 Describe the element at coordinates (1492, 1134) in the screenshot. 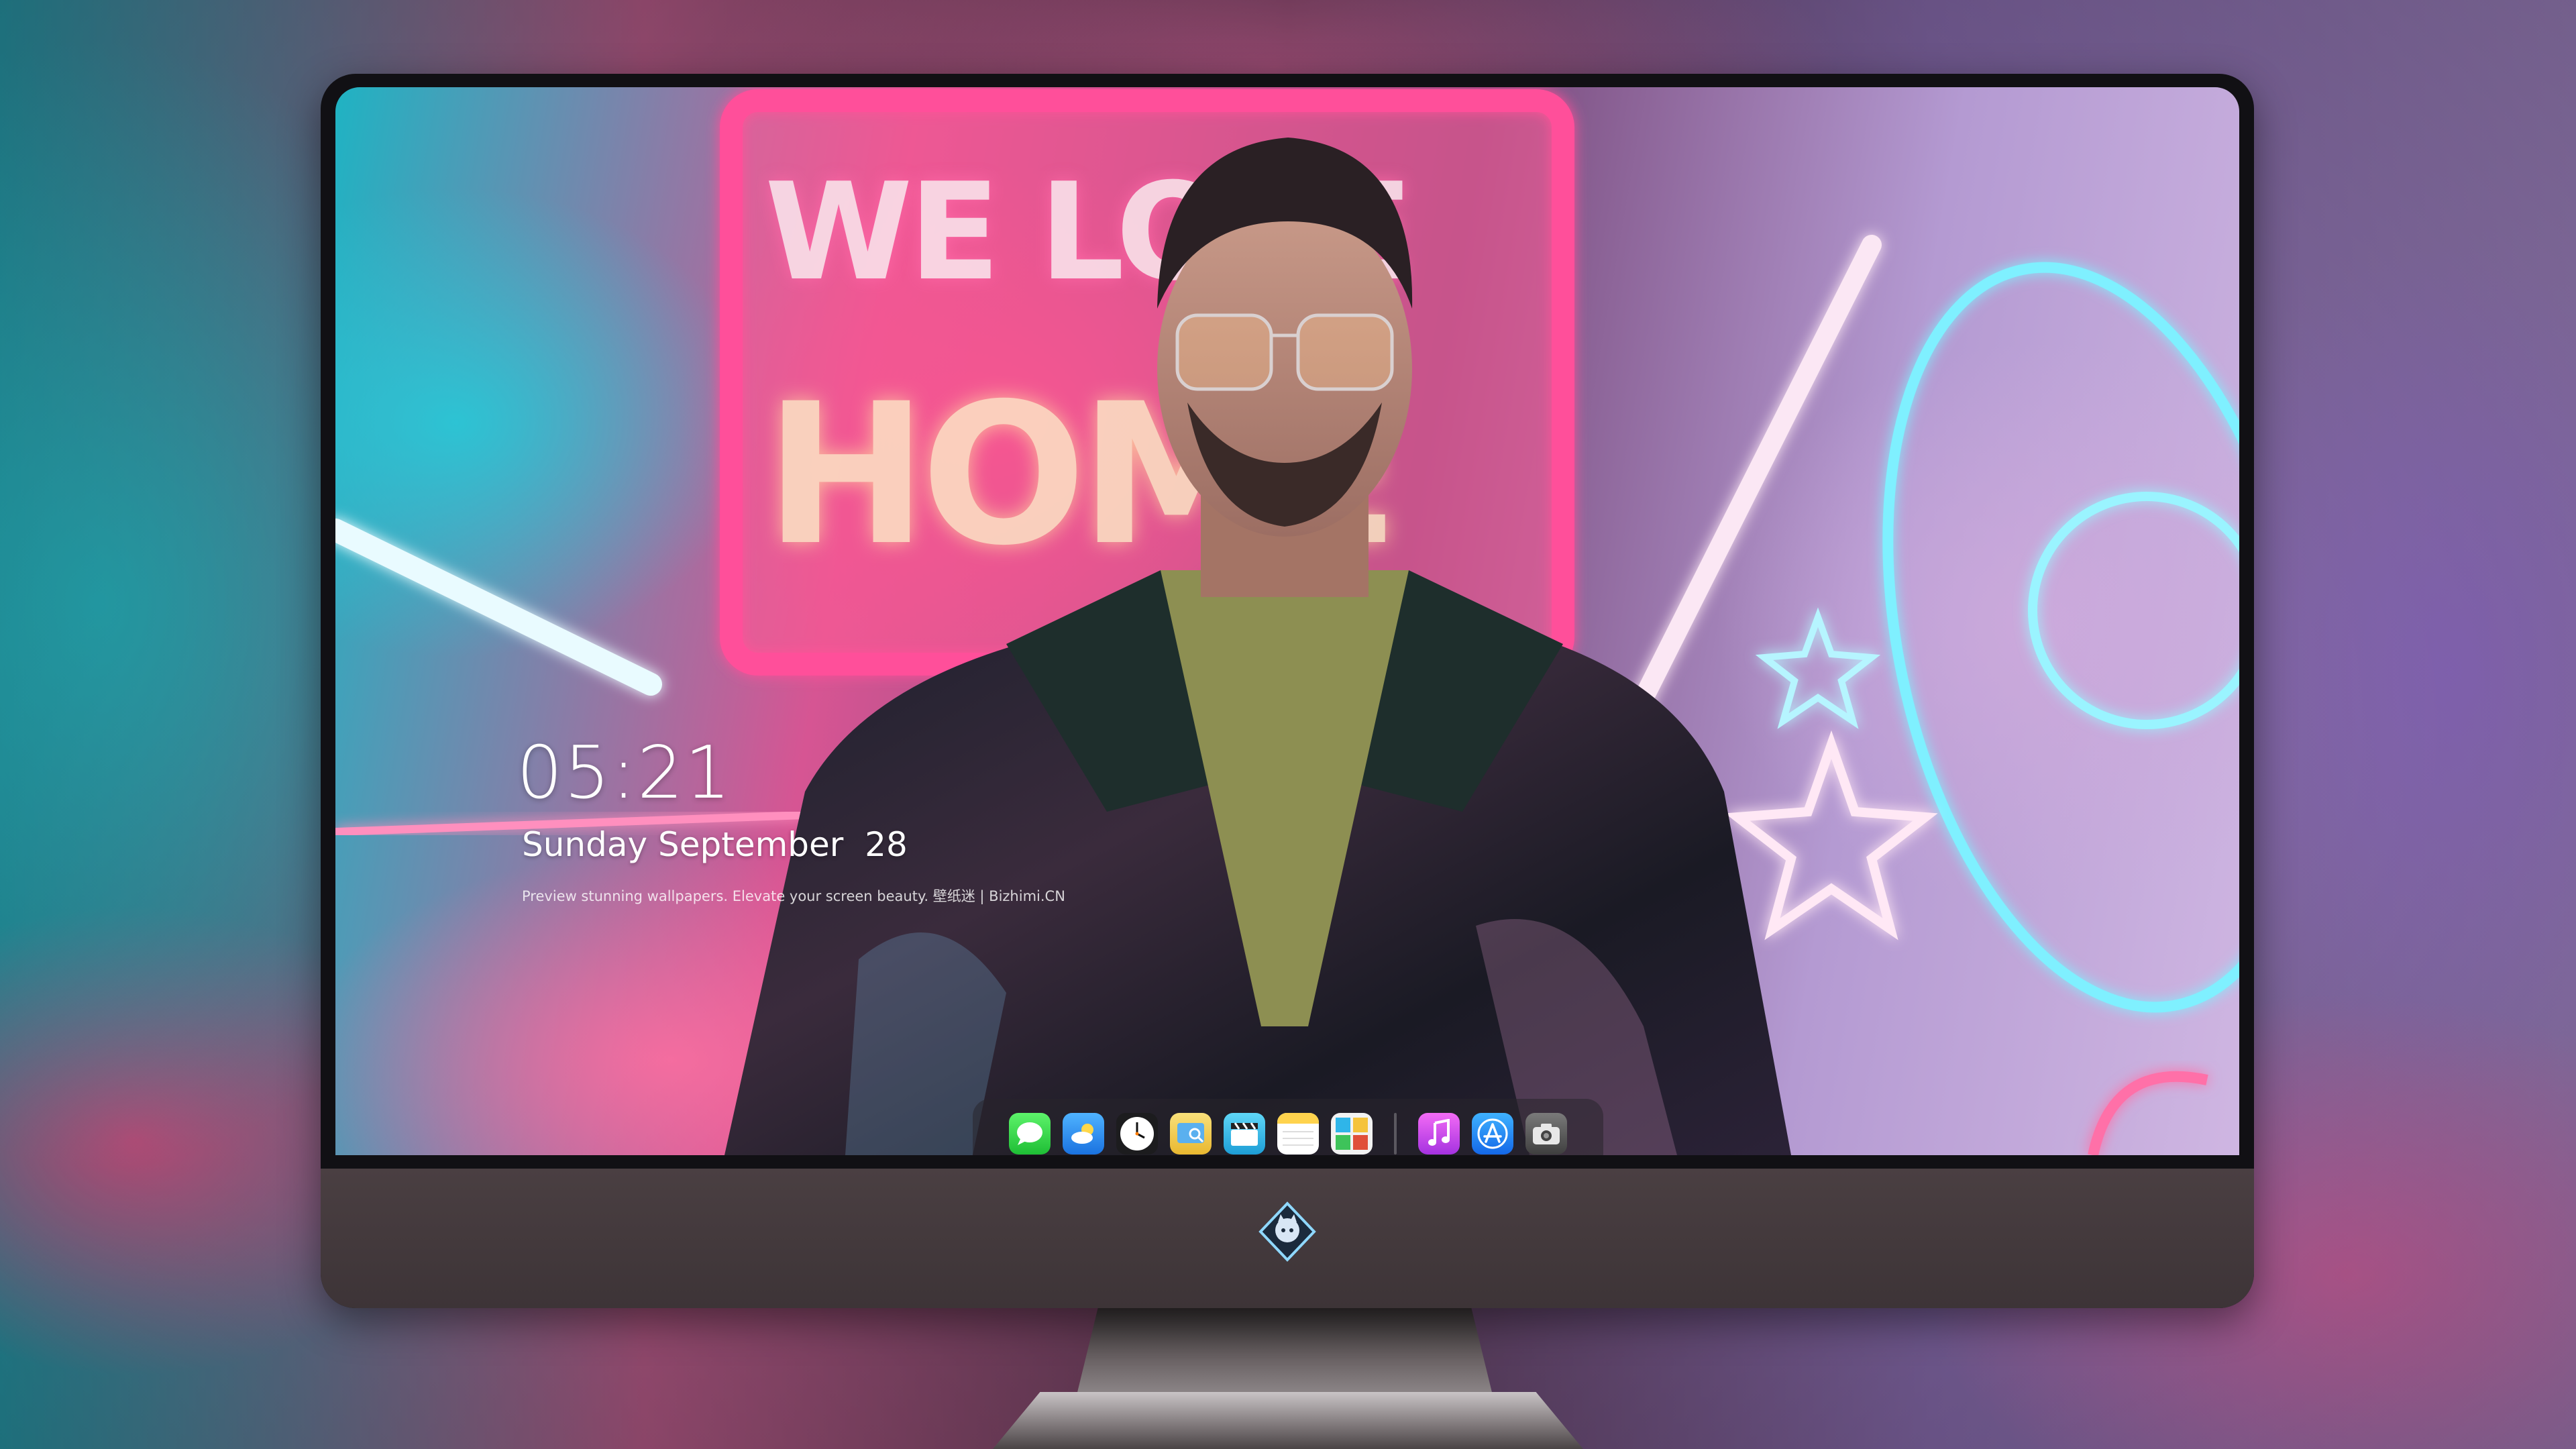

I see `app-store-icon` at that location.